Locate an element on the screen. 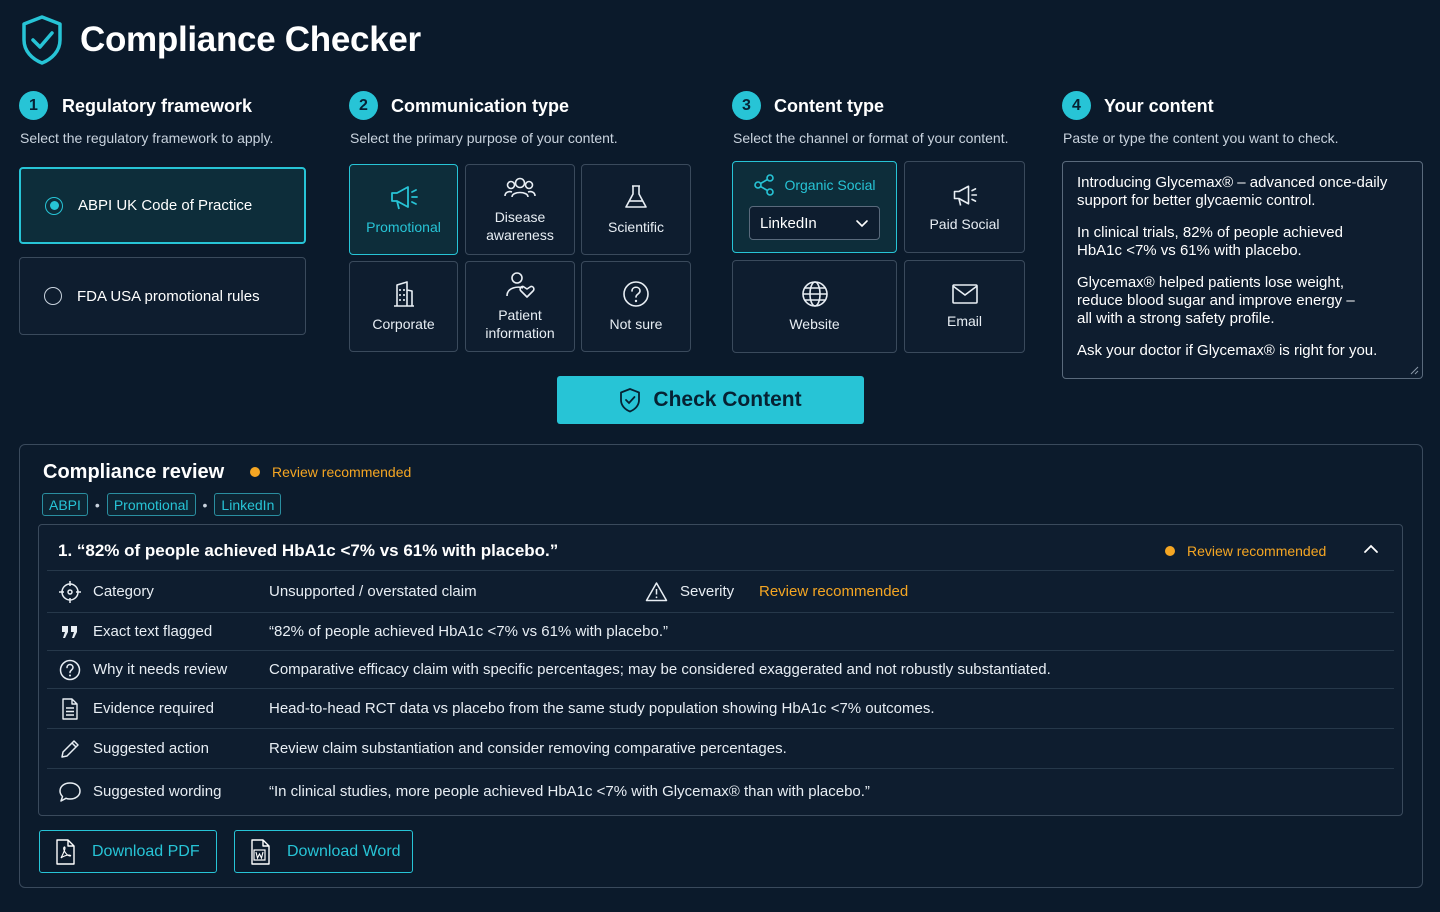 This screenshot has width=1440, height=912. tile-label: Website is located at coordinates (814, 324).